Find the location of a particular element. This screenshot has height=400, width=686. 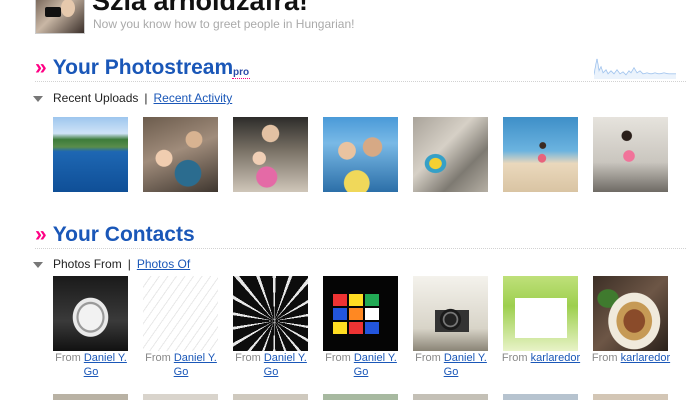

contacts-heading: » Your Contacts is located at coordinates (115, 235).